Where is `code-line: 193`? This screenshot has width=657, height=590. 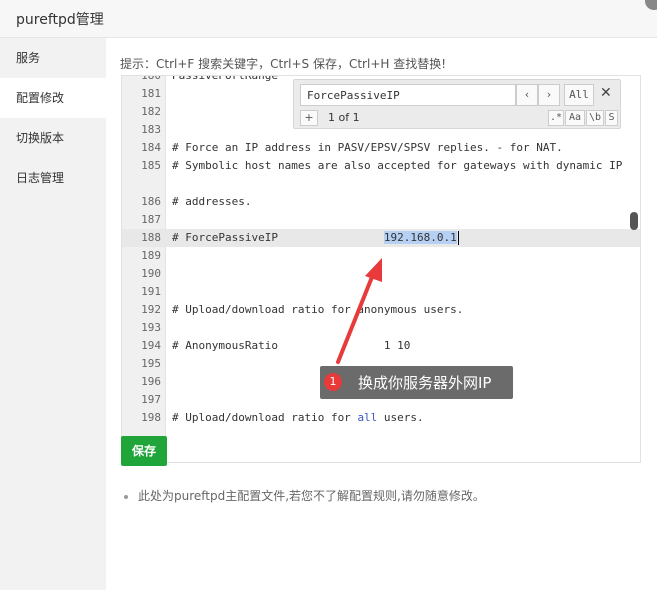
code-line: 193 is located at coordinates (381, 328).